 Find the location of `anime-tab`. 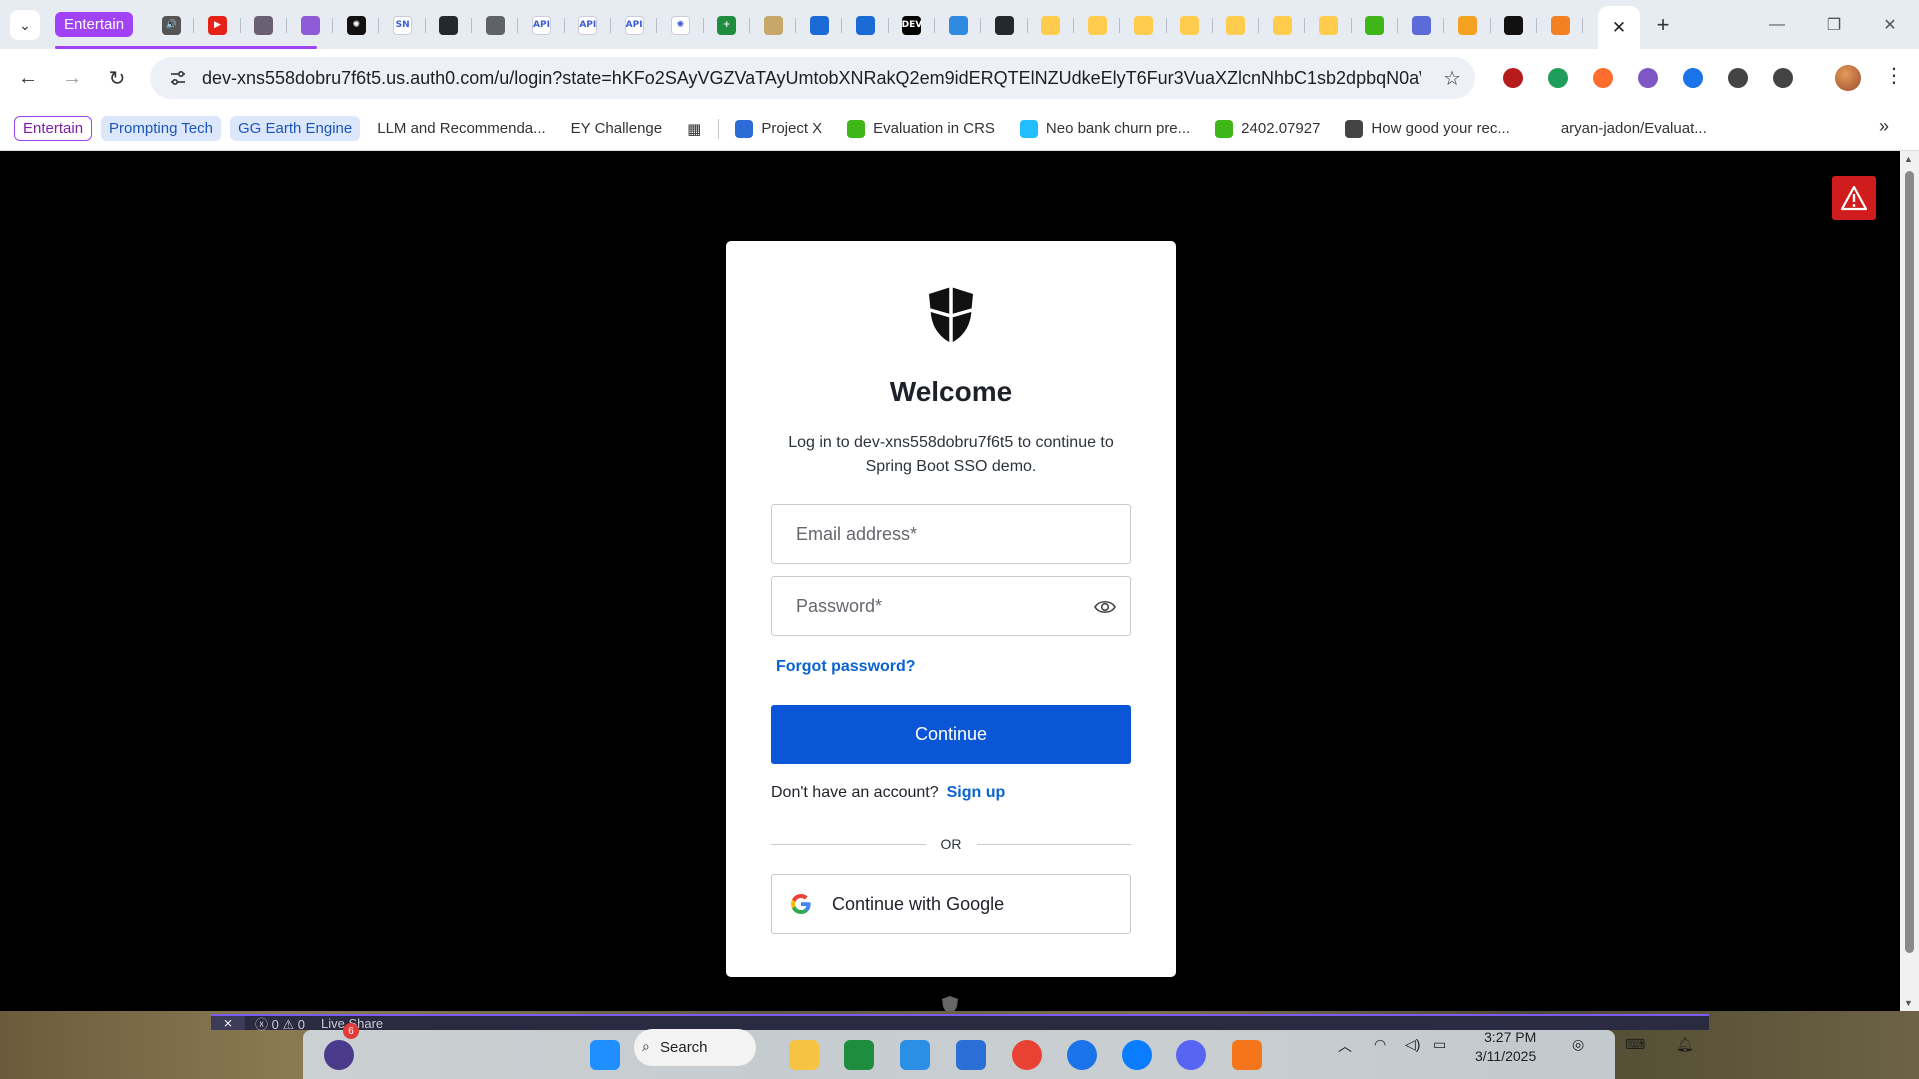

anime-tab is located at coordinates (264, 25).